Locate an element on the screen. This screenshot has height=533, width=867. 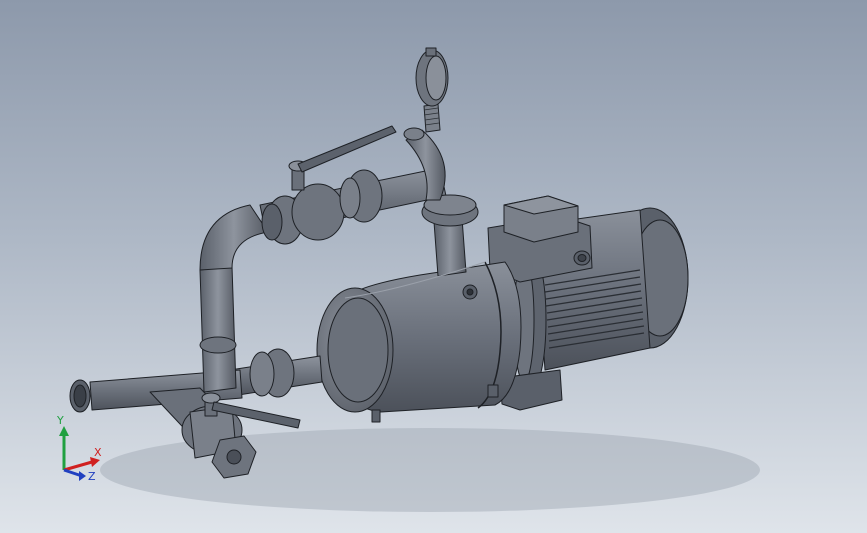
y-axis-arrow is located at coordinates (64, 448).